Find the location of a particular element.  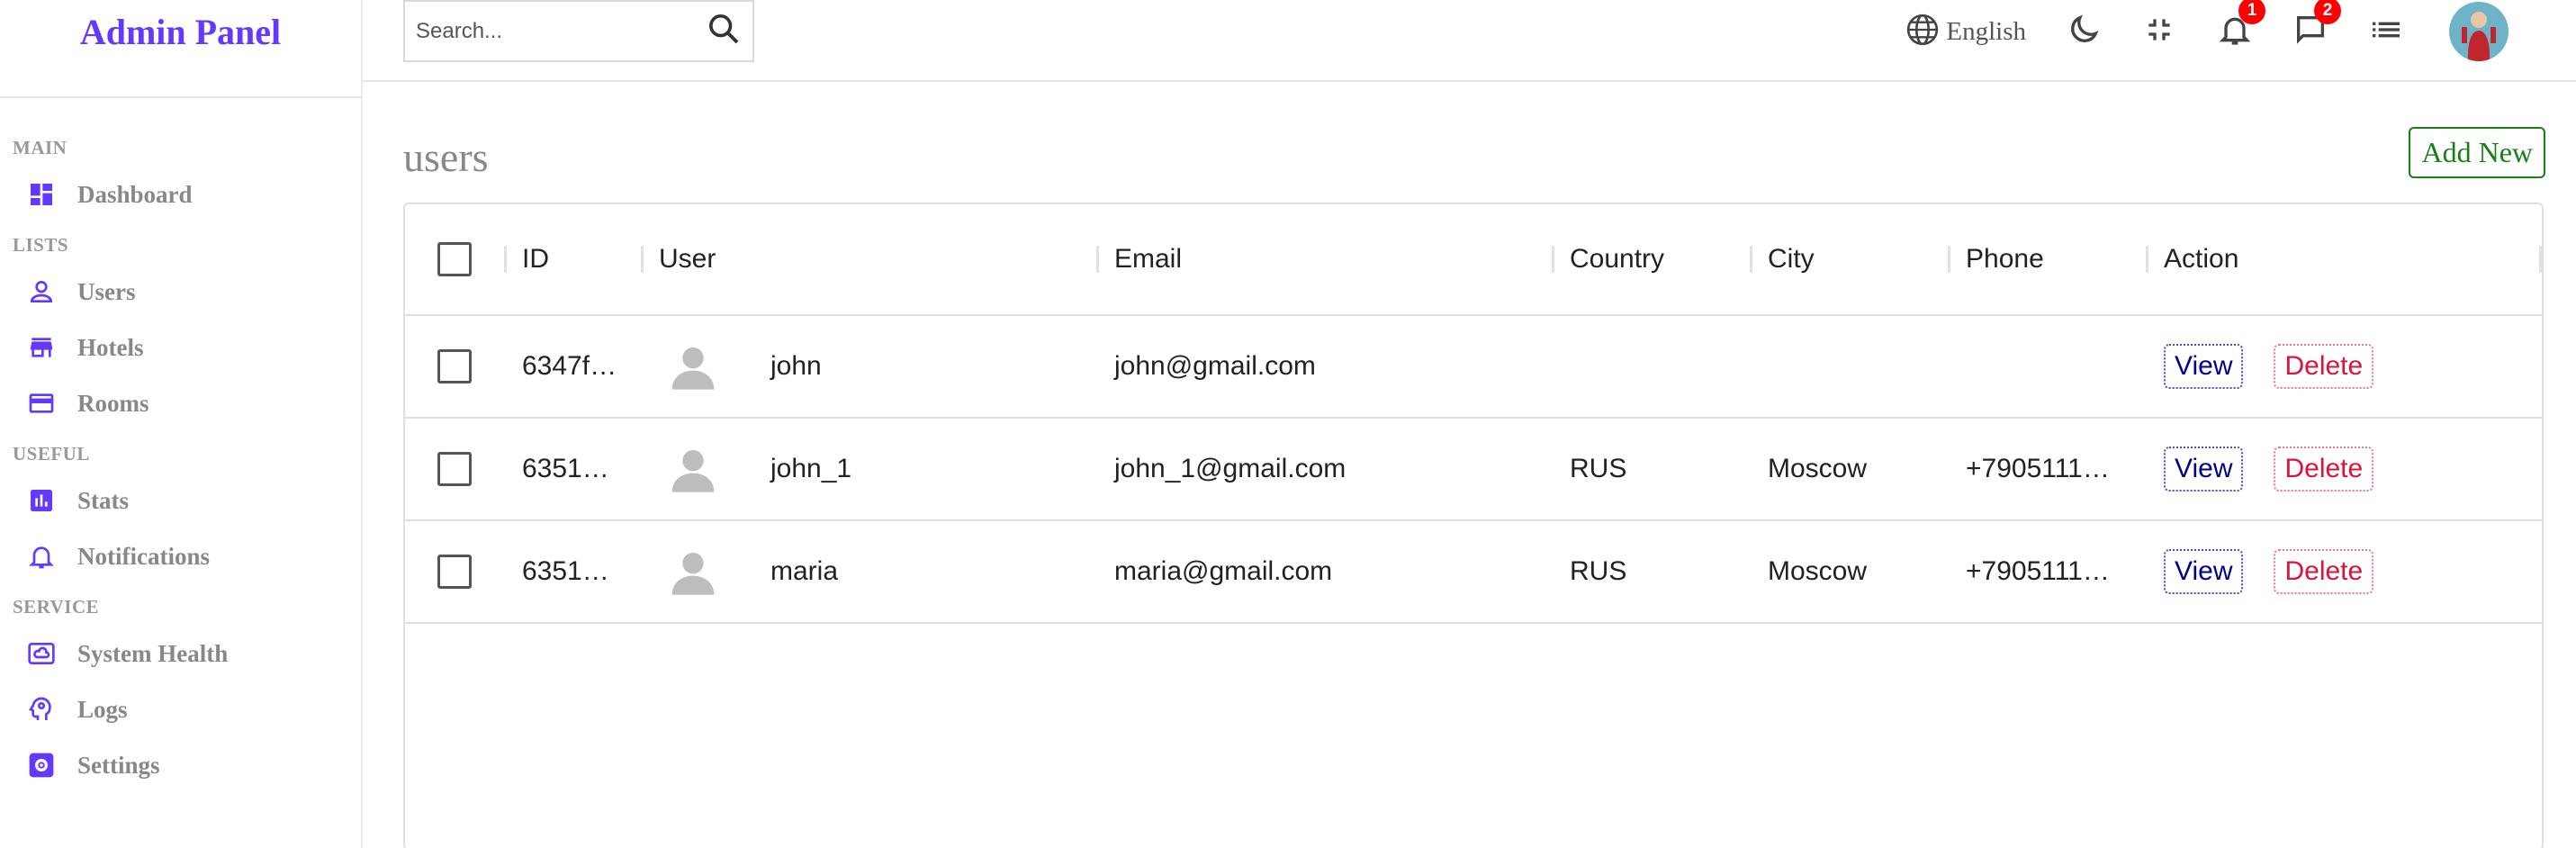

sidebar-item-dashboard: Dashboard is located at coordinates (187, 195).